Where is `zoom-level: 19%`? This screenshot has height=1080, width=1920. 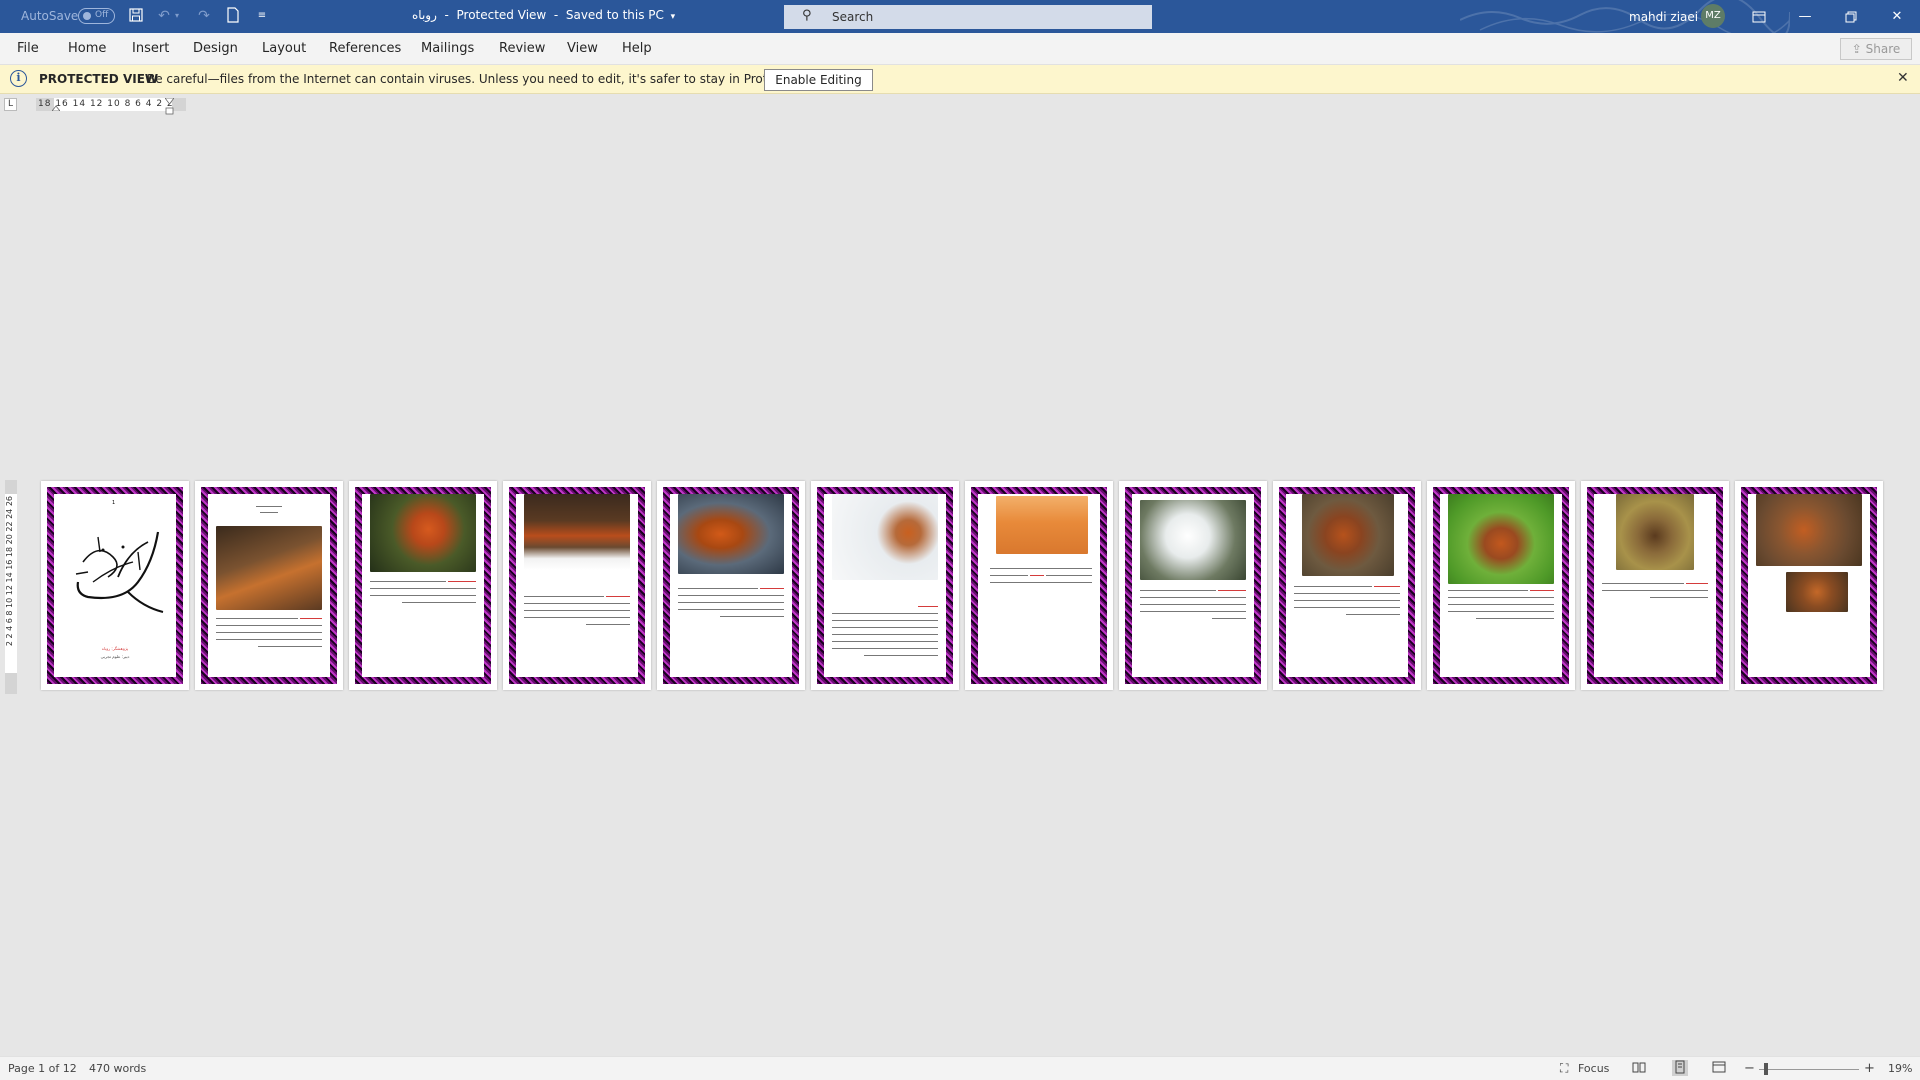
zoom-level: 19% is located at coordinates (1900, 1068).